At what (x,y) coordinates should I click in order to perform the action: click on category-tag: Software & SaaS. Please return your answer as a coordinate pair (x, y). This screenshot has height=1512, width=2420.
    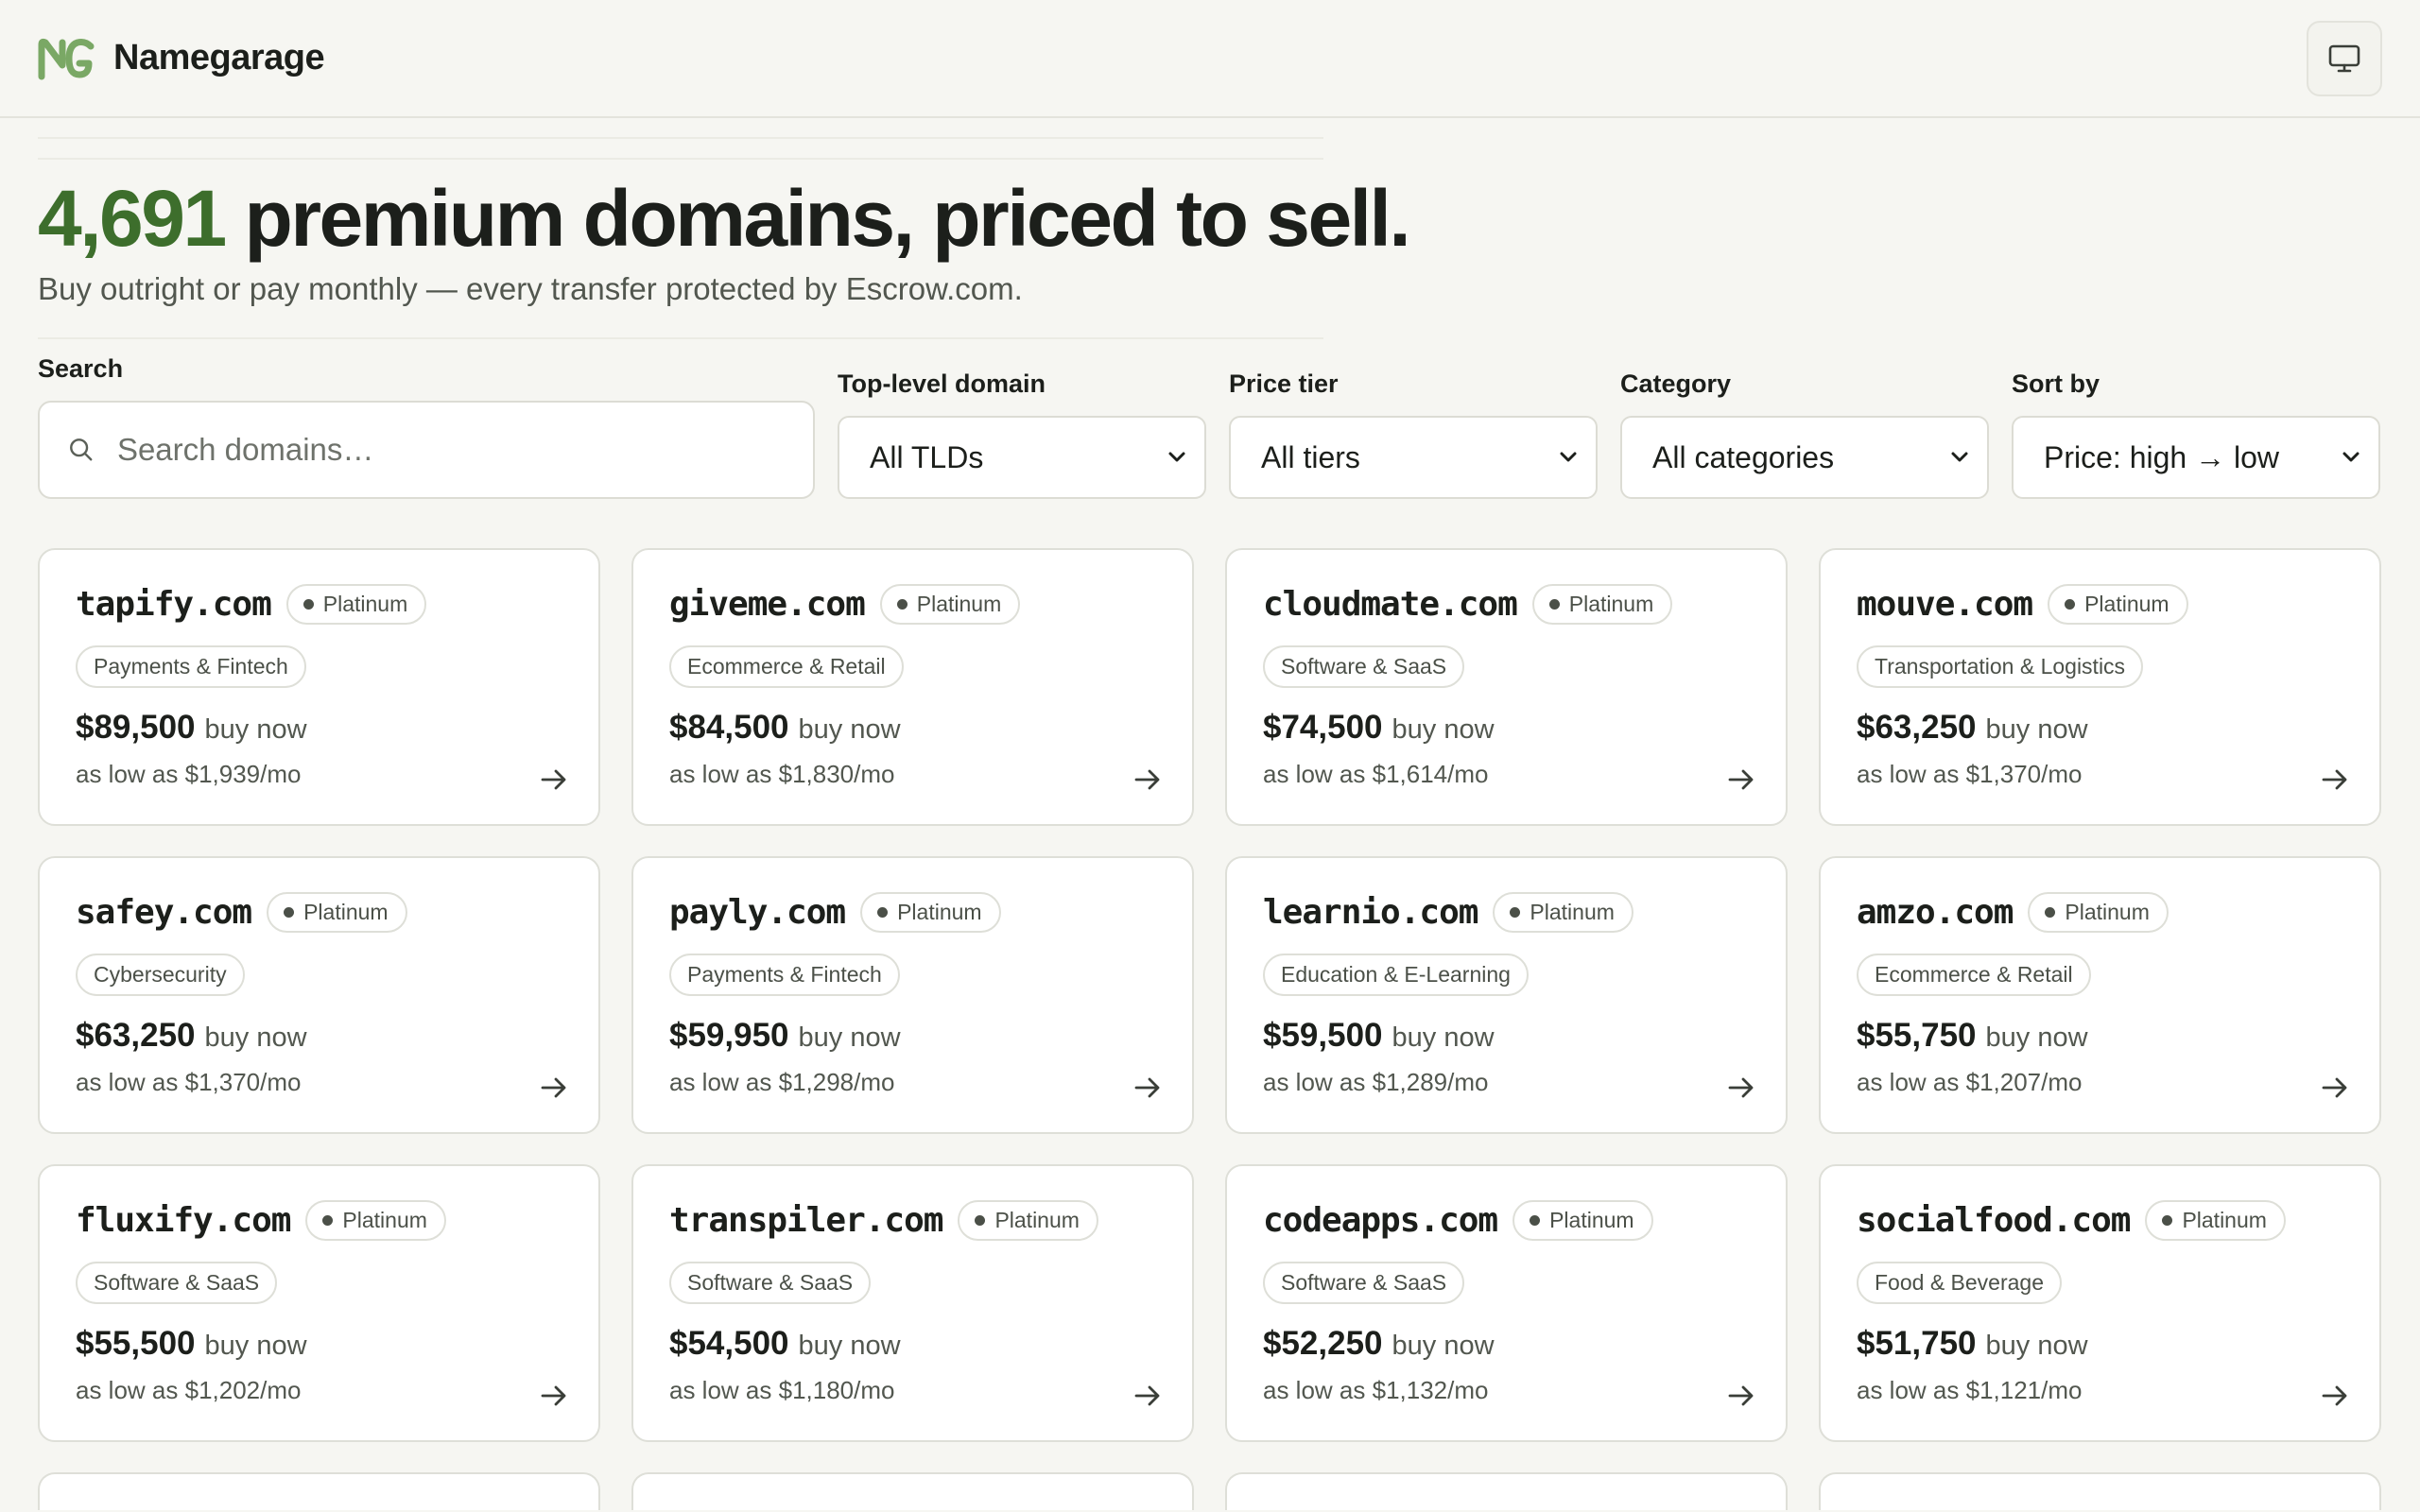
    Looking at the image, I should click on (1364, 1283).